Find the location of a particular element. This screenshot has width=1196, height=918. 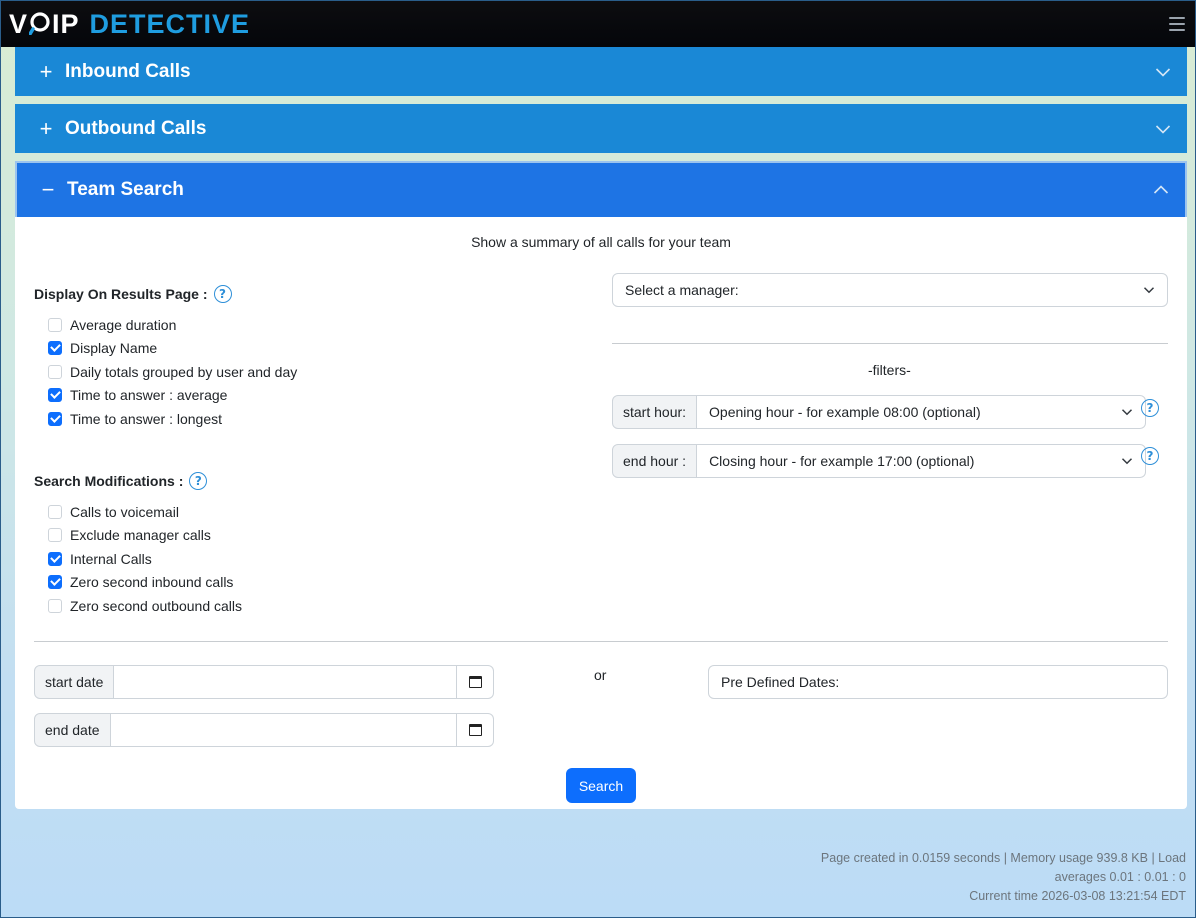

checkbox-tta-average: Time to answer : average is located at coordinates (172, 396).